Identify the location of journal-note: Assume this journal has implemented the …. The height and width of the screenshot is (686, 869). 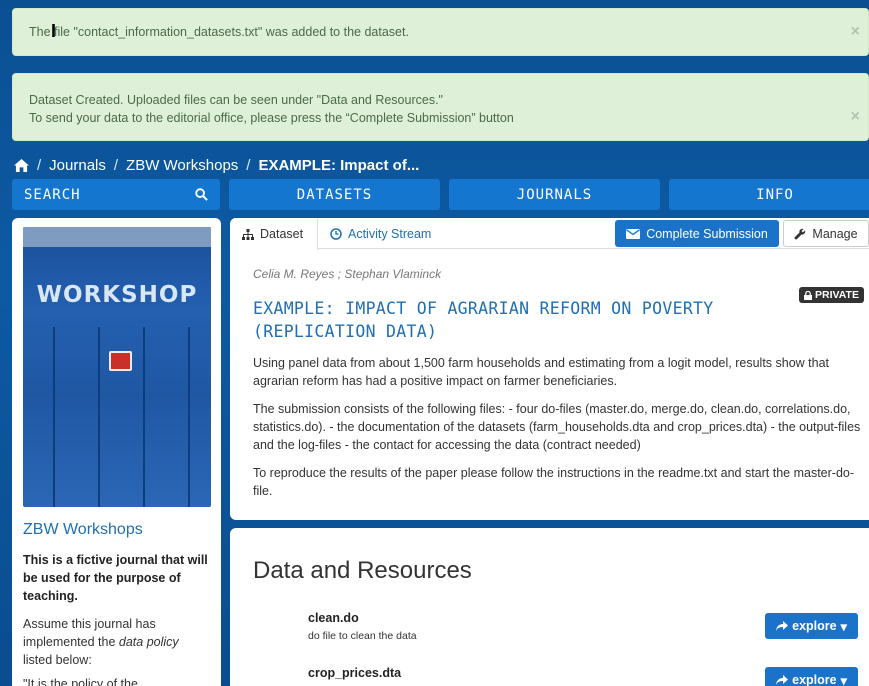
(101, 642).